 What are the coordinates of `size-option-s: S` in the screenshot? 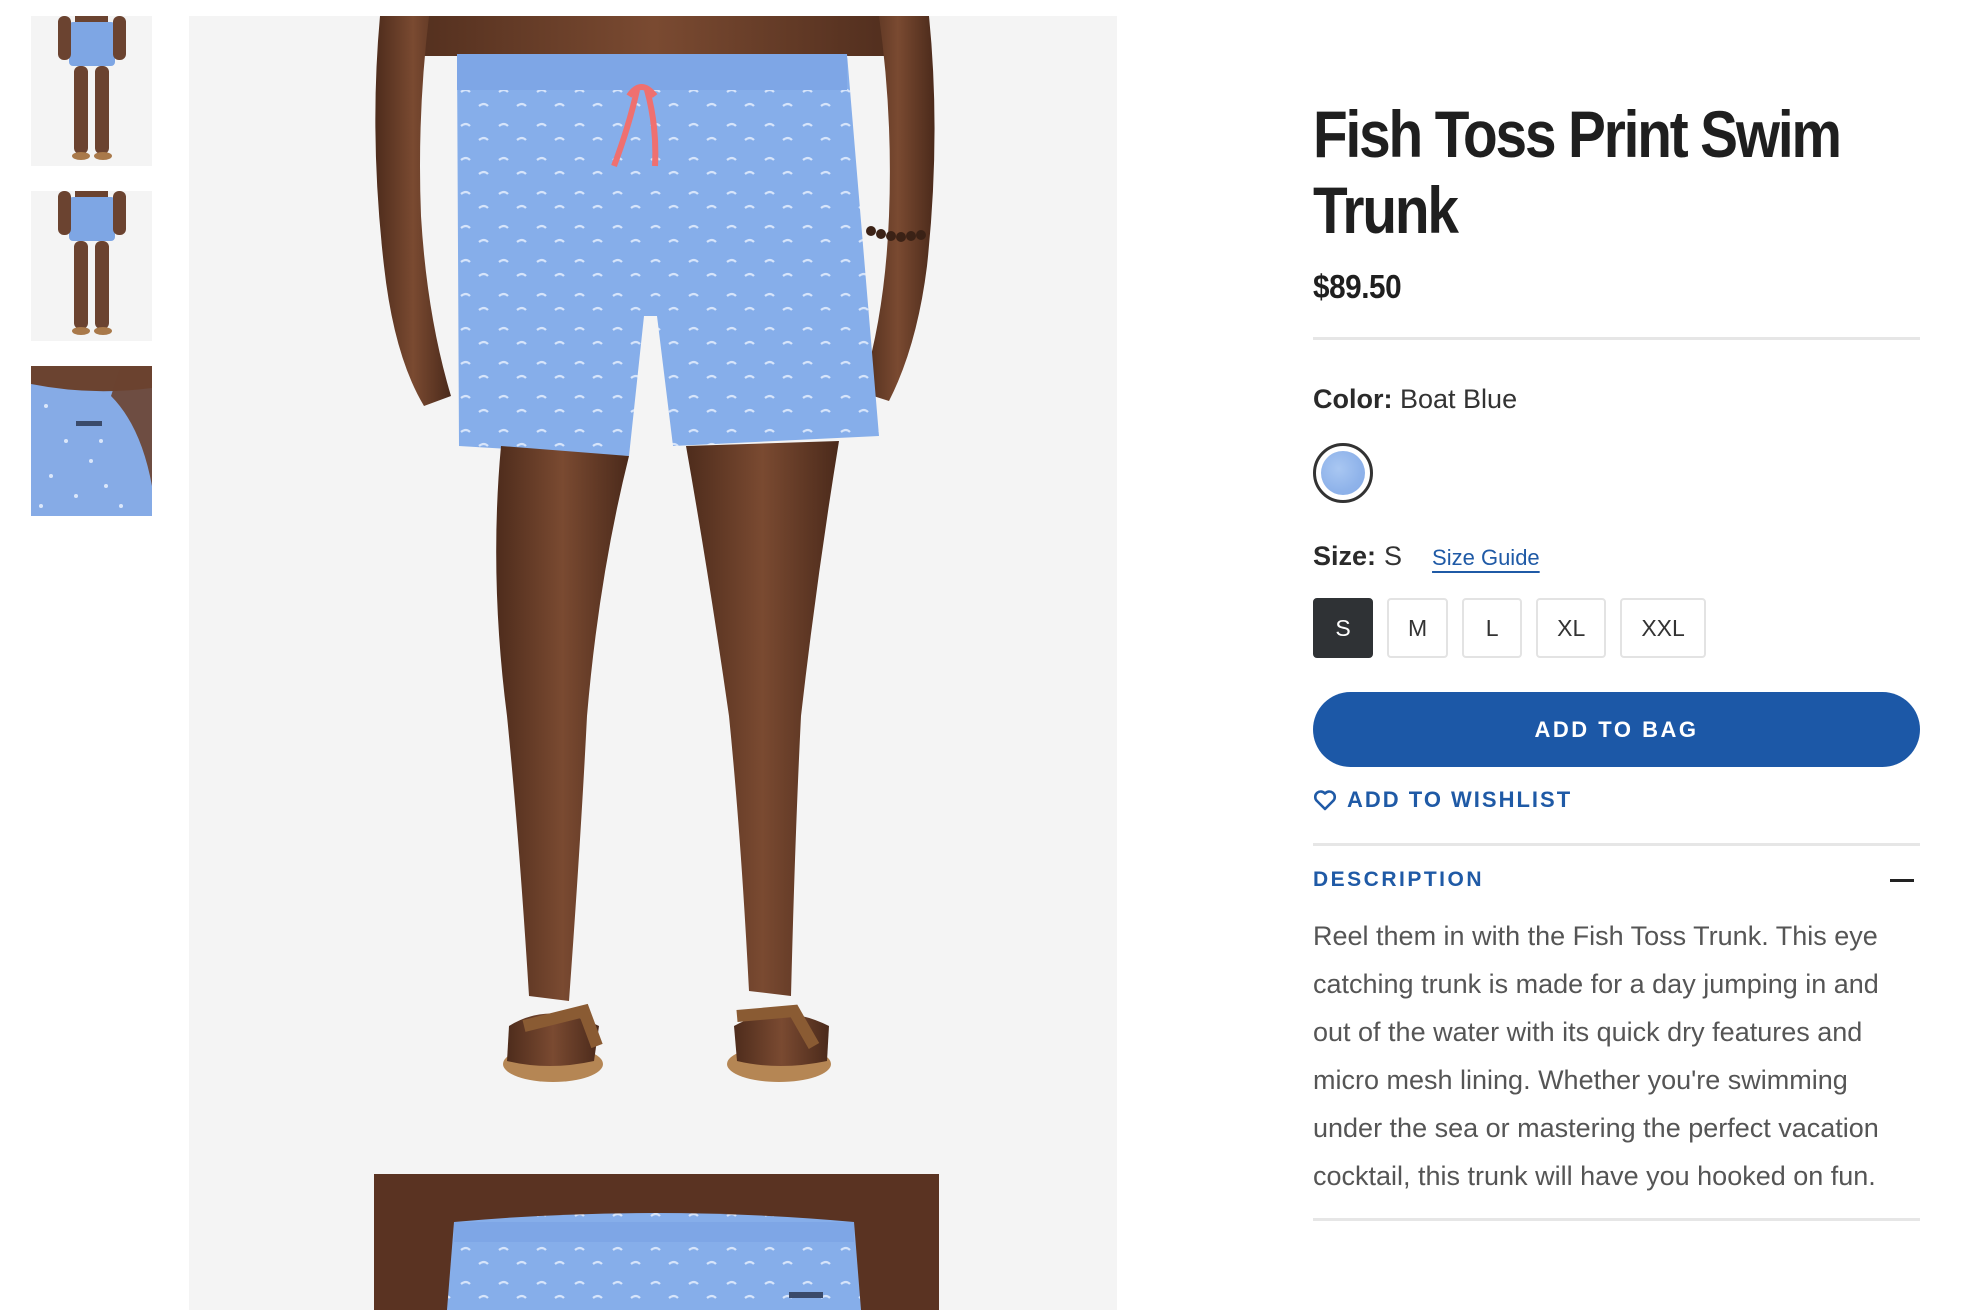 It's located at (1343, 628).